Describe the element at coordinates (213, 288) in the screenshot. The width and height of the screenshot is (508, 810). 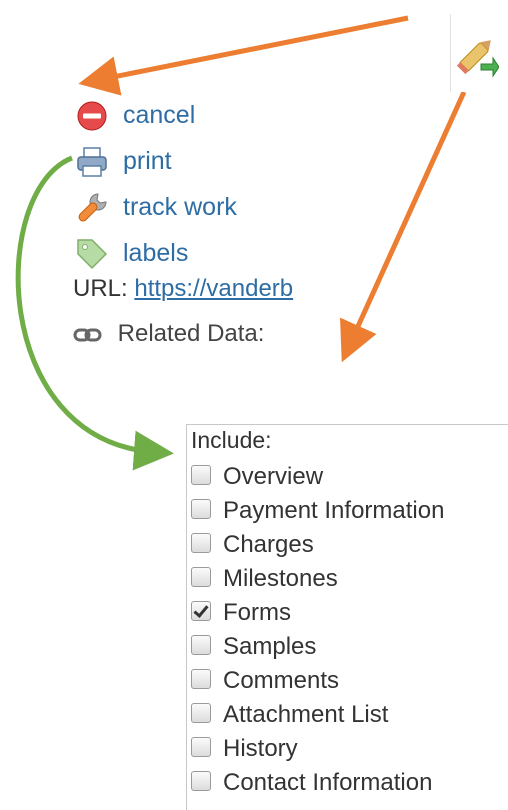
I see `url-link: https://vanderb` at that location.